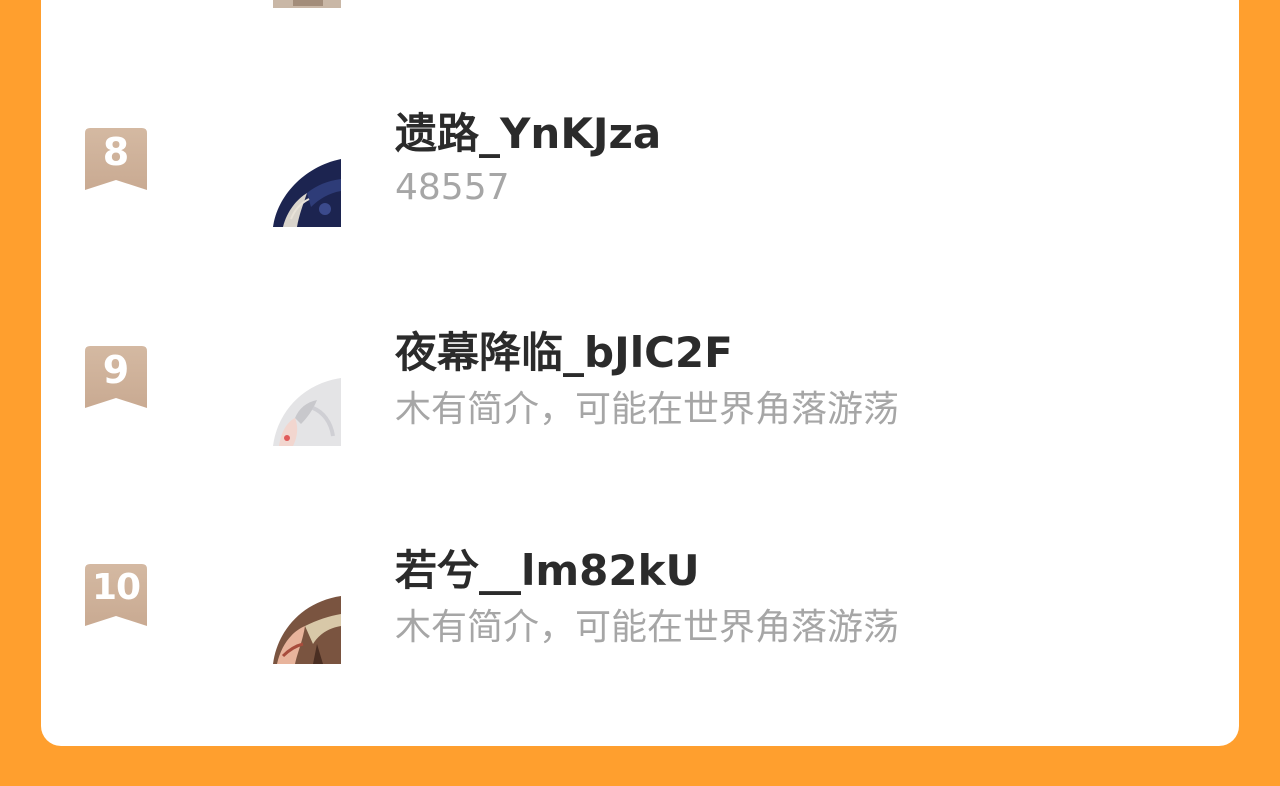  What do you see at coordinates (528, 134) in the screenshot?
I see `user-name: 遗路_YnKJza` at bounding box center [528, 134].